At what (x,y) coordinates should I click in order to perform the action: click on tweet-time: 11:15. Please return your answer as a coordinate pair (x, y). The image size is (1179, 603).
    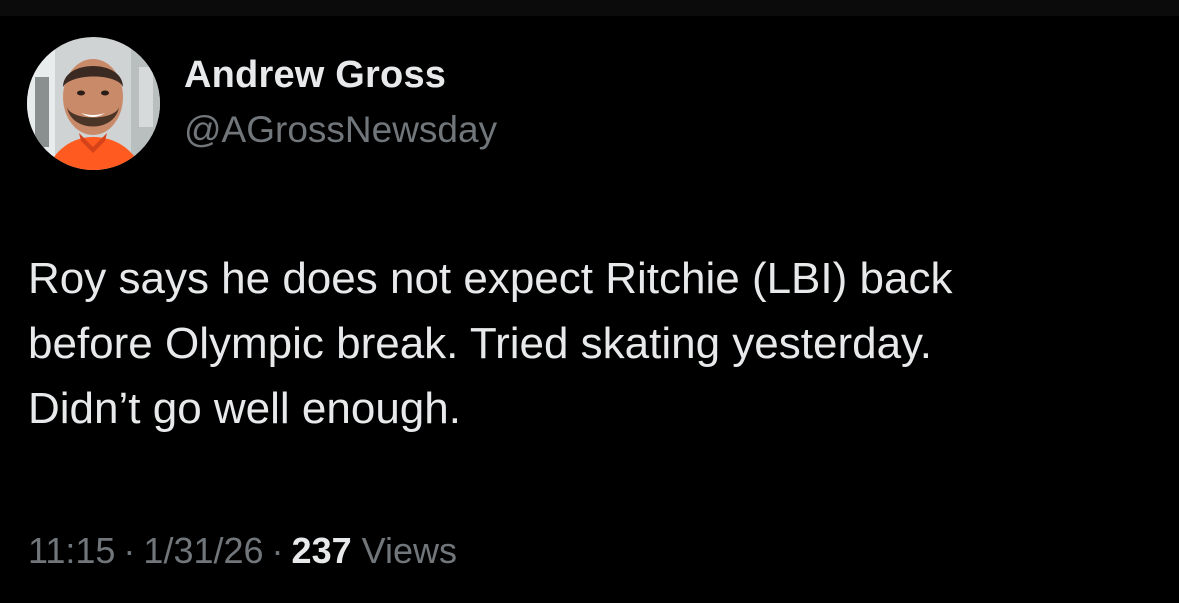
    Looking at the image, I should click on (71, 550).